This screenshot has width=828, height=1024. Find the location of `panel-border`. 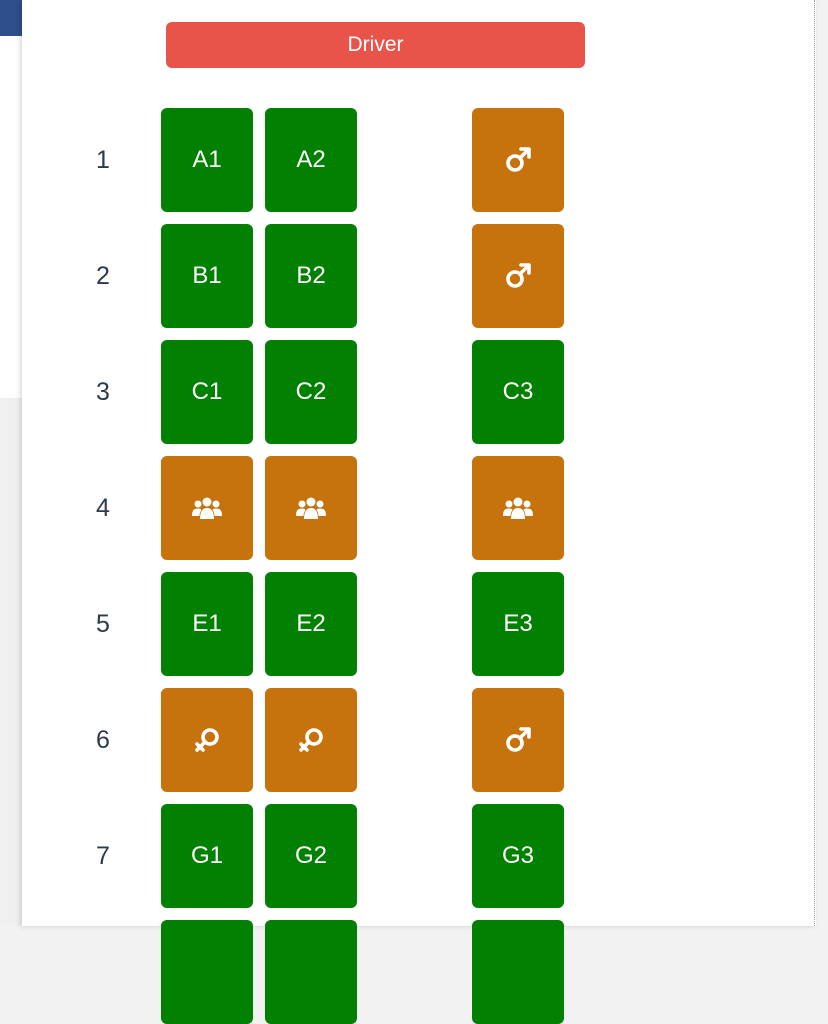

panel-border is located at coordinates (814, 463).